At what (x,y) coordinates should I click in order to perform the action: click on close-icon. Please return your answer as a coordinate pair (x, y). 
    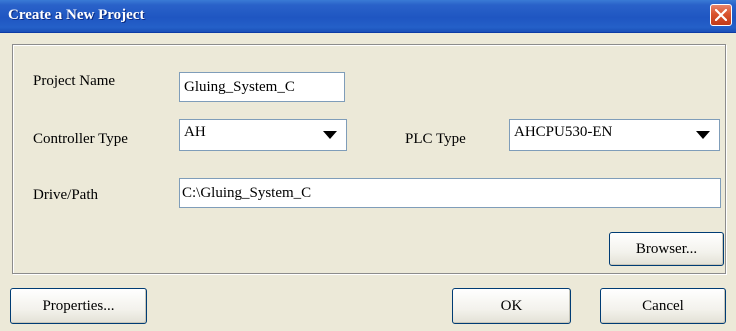
    Looking at the image, I should click on (721, 15).